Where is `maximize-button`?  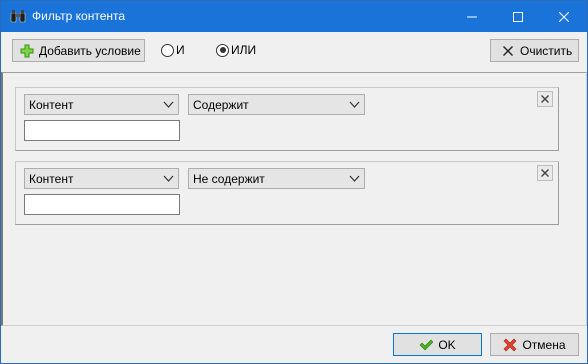
maximize-button is located at coordinates (518, 16).